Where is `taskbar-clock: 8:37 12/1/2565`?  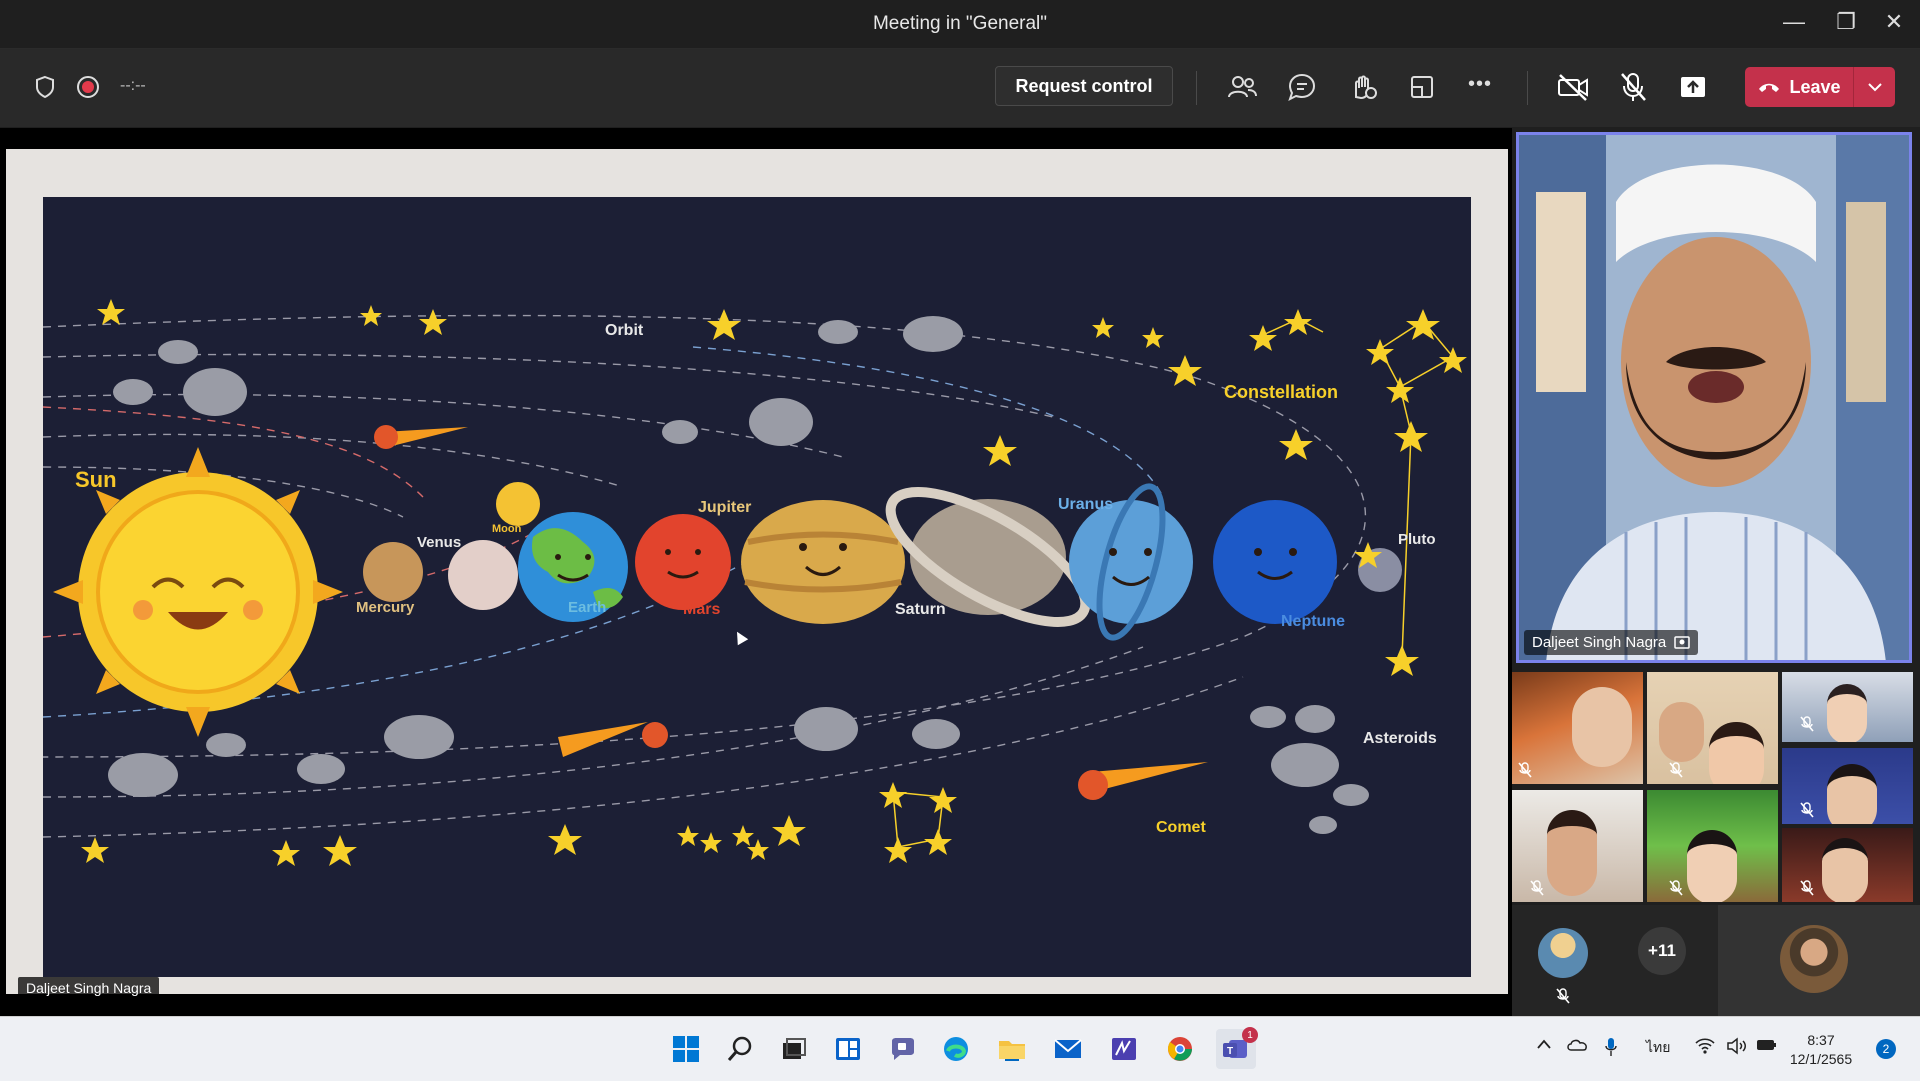
taskbar-clock: 8:37 12/1/2565 is located at coordinates (1821, 1050).